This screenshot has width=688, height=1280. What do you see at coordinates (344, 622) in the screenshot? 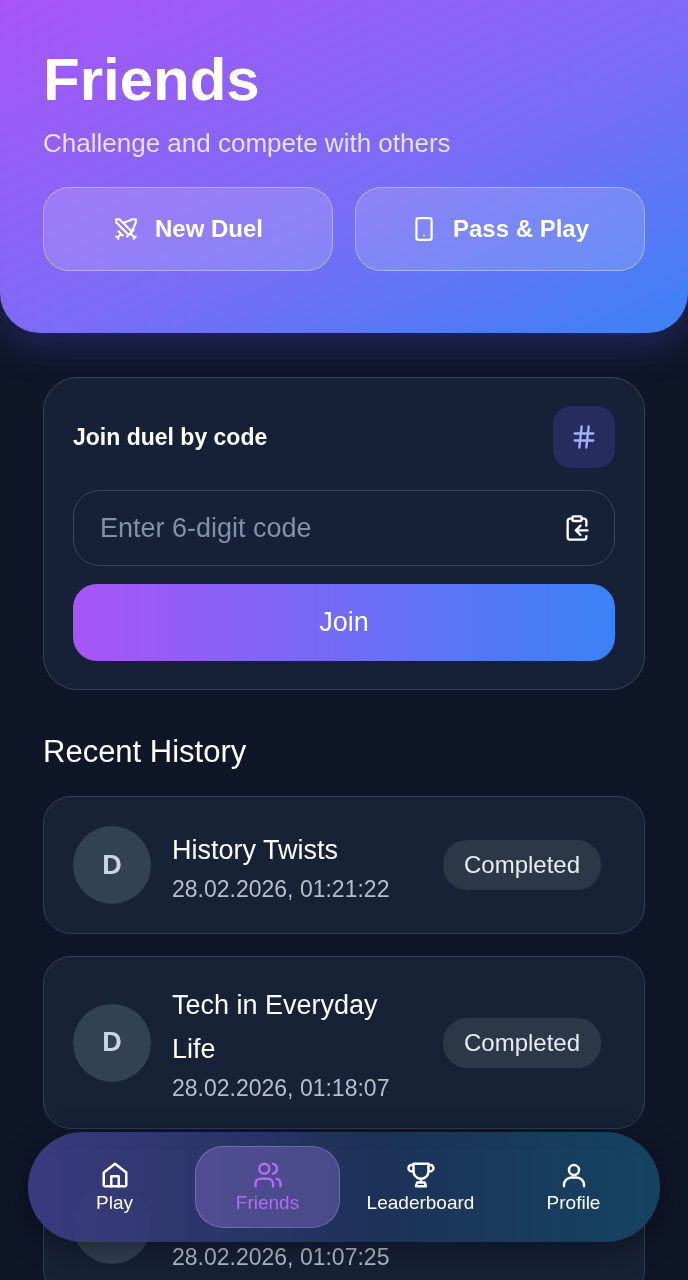
I see `join-button: Join` at bounding box center [344, 622].